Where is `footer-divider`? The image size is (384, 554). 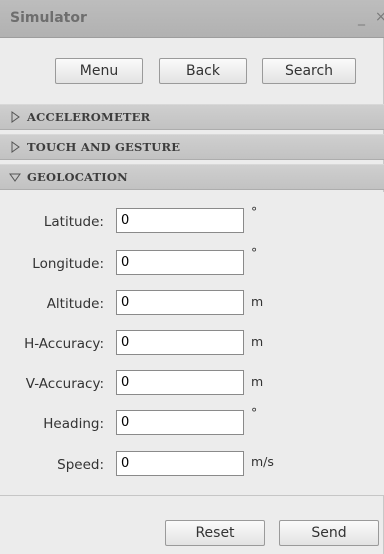
footer-divider is located at coordinates (192, 495).